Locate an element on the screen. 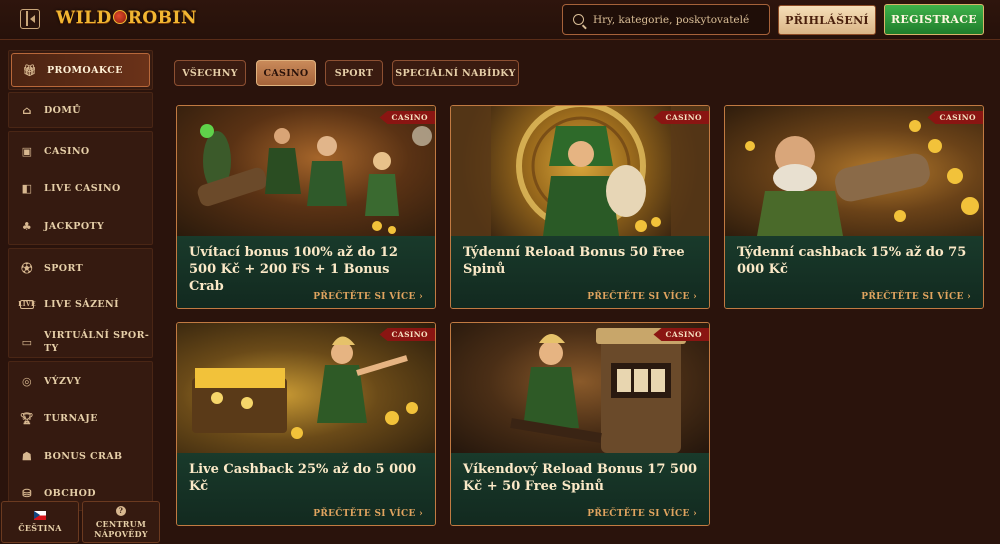  ball-icon: ⚽︎ is located at coordinates (27, 268).